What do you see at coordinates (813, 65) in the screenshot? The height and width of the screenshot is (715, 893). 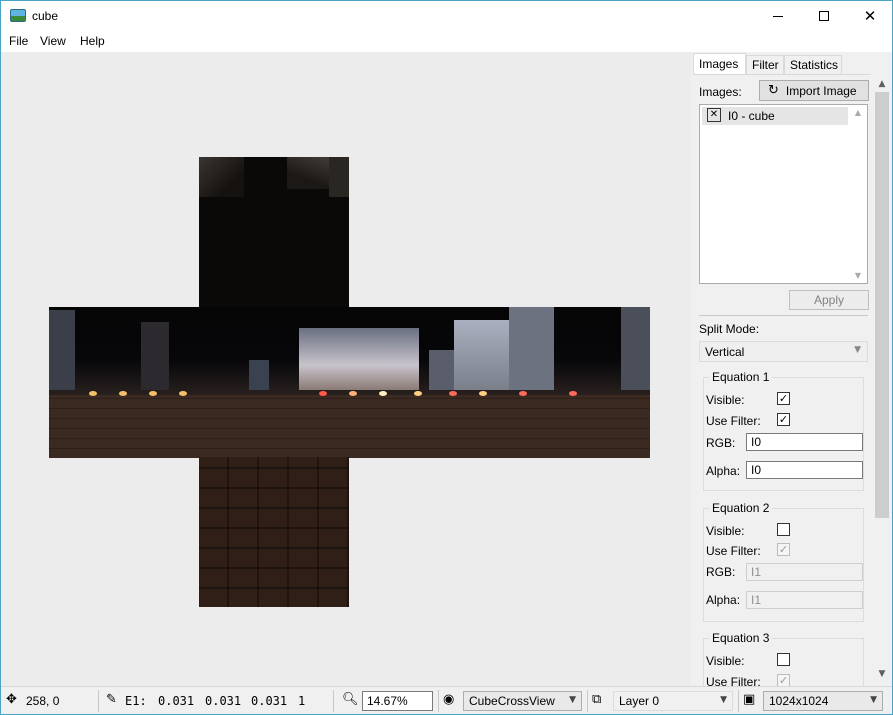 I see `tab-statistics: Statistics` at bounding box center [813, 65].